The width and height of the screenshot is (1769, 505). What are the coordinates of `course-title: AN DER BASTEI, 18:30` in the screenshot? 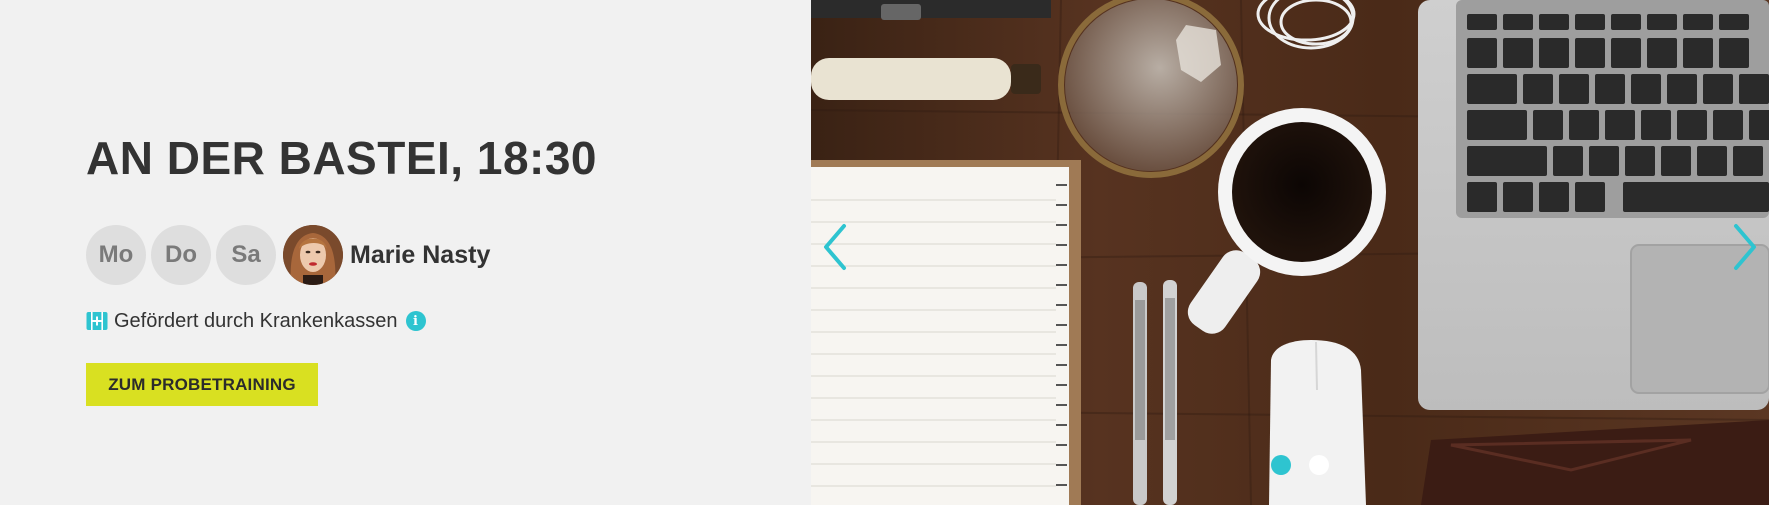 It's located at (342, 158).